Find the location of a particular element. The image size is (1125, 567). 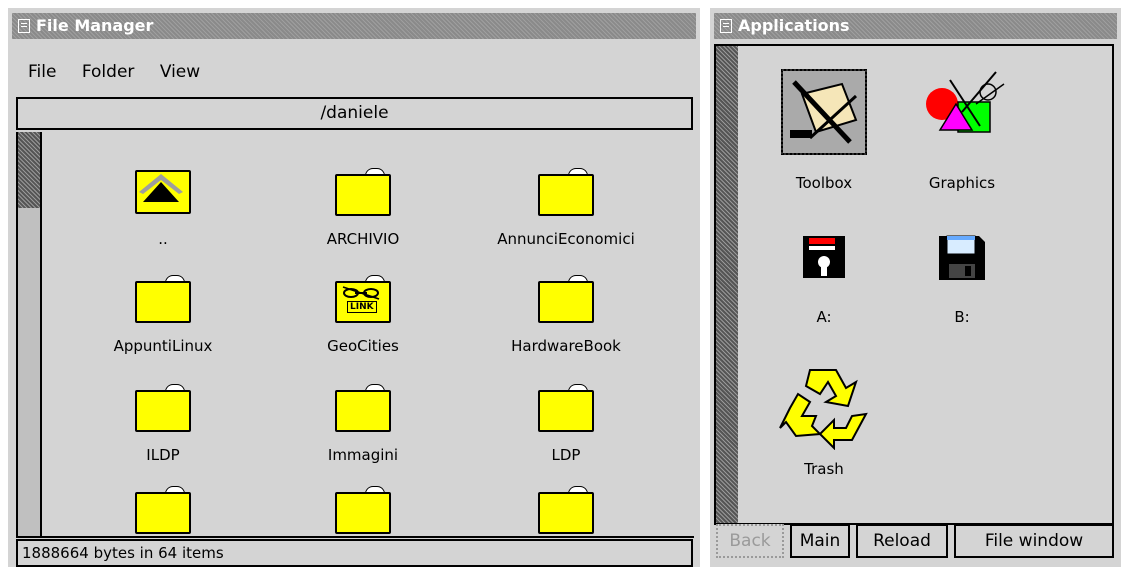

link-badge: LINK is located at coordinates (362, 307).